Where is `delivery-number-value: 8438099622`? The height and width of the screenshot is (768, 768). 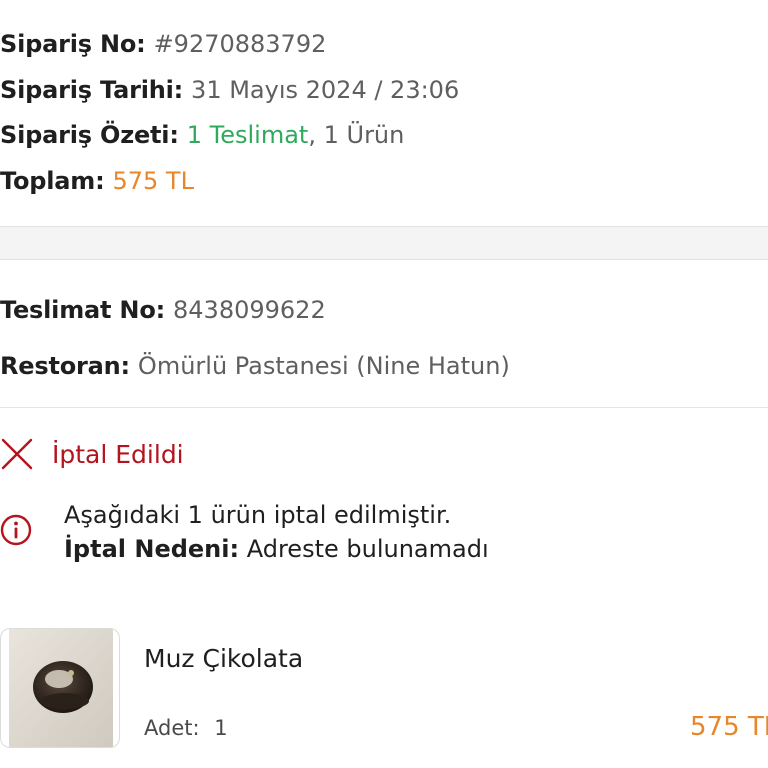 delivery-number-value: 8438099622 is located at coordinates (249, 310).